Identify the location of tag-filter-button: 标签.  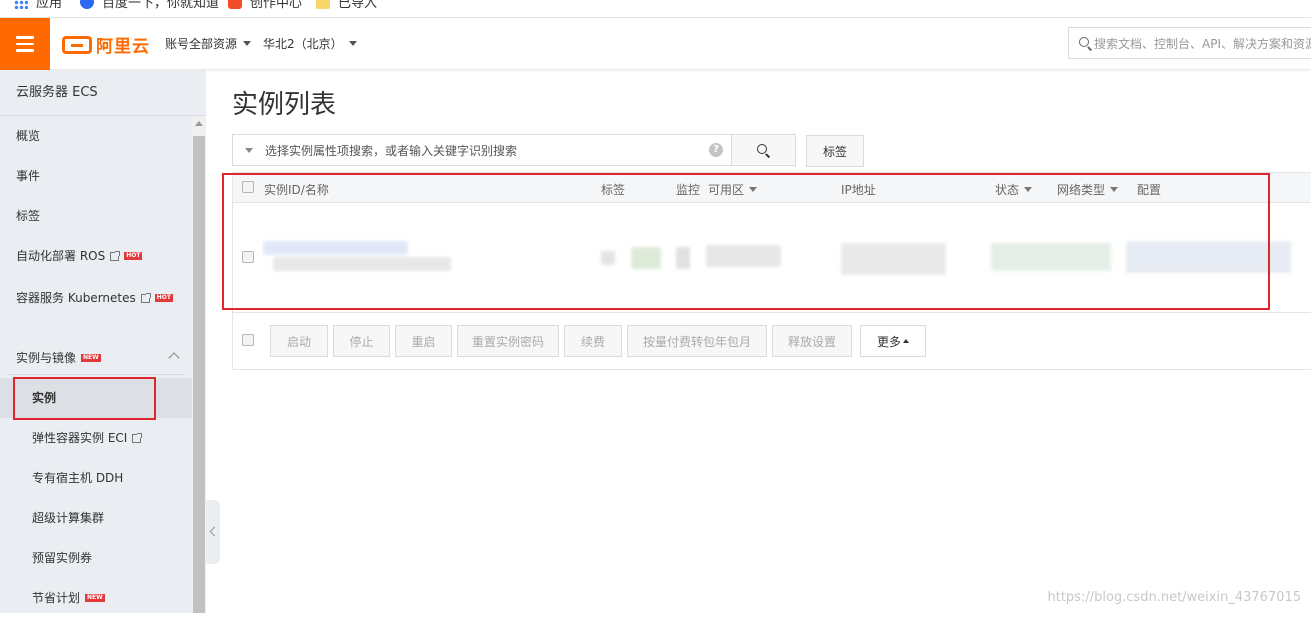
(835, 151).